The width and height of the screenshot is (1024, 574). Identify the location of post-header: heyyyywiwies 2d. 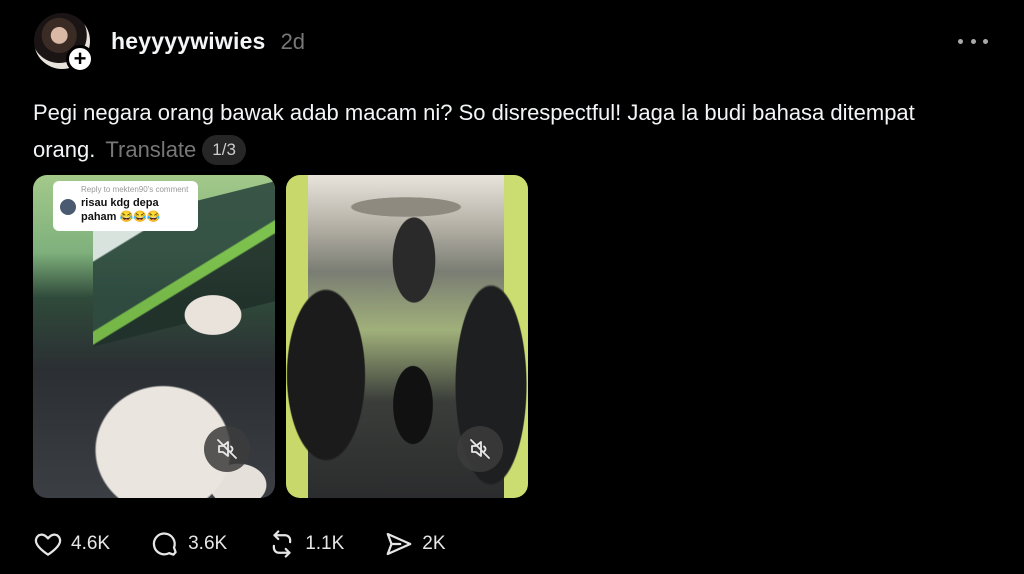
(208, 41).